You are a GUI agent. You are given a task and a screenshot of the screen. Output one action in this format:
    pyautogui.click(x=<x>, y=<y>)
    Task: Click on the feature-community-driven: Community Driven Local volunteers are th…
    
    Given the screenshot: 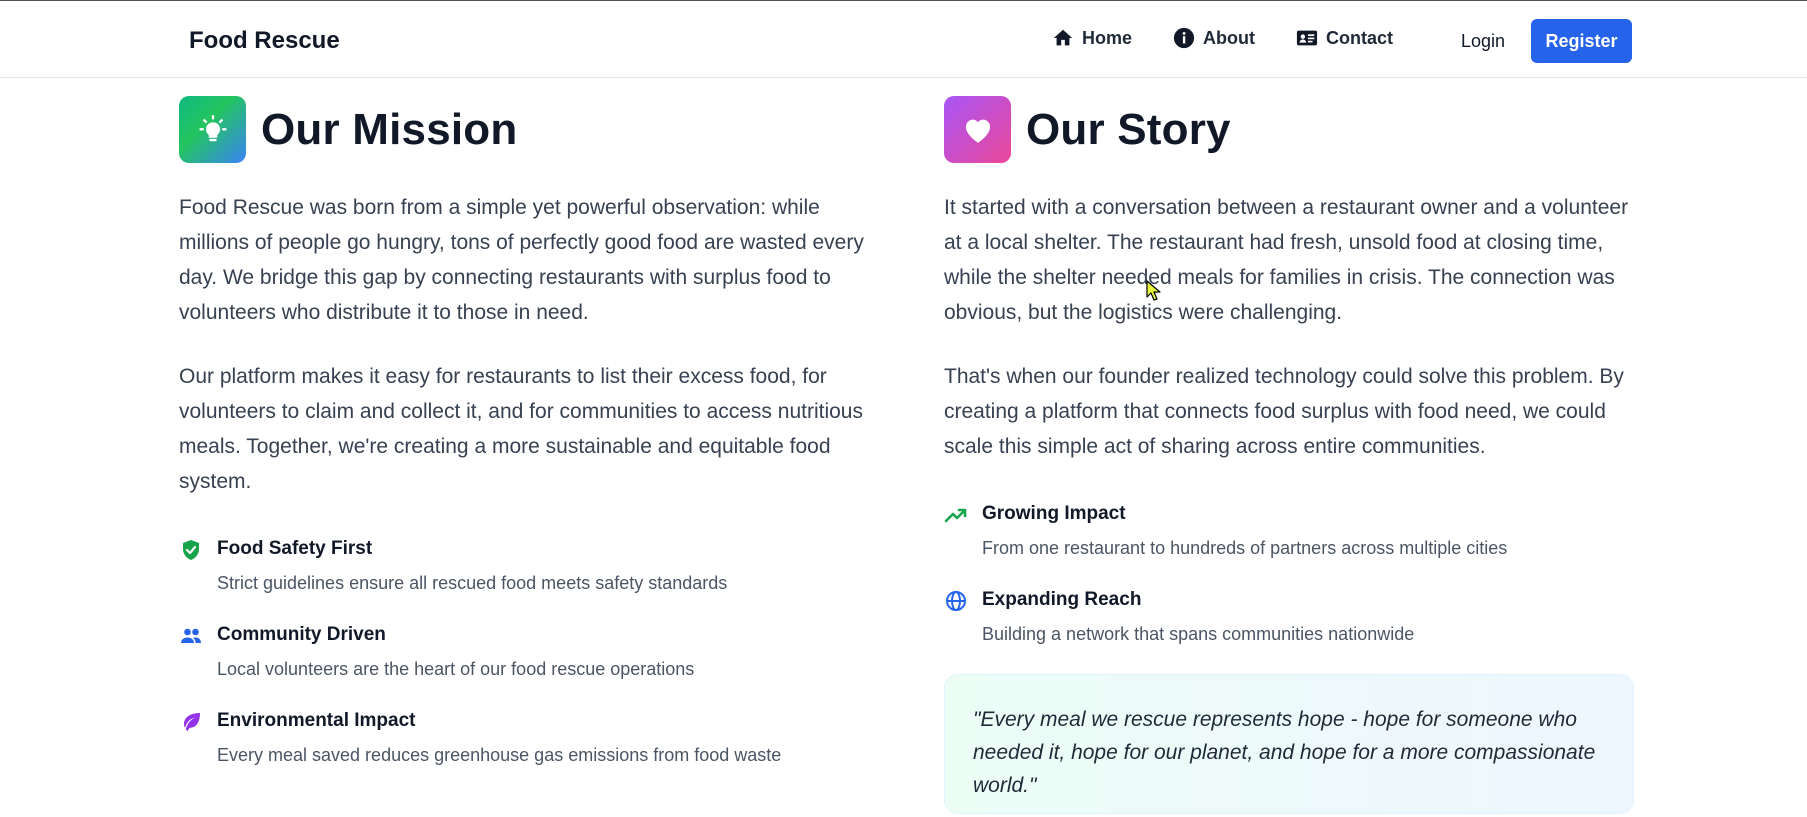 What is the action you would take?
    pyautogui.click(x=524, y=652)
    